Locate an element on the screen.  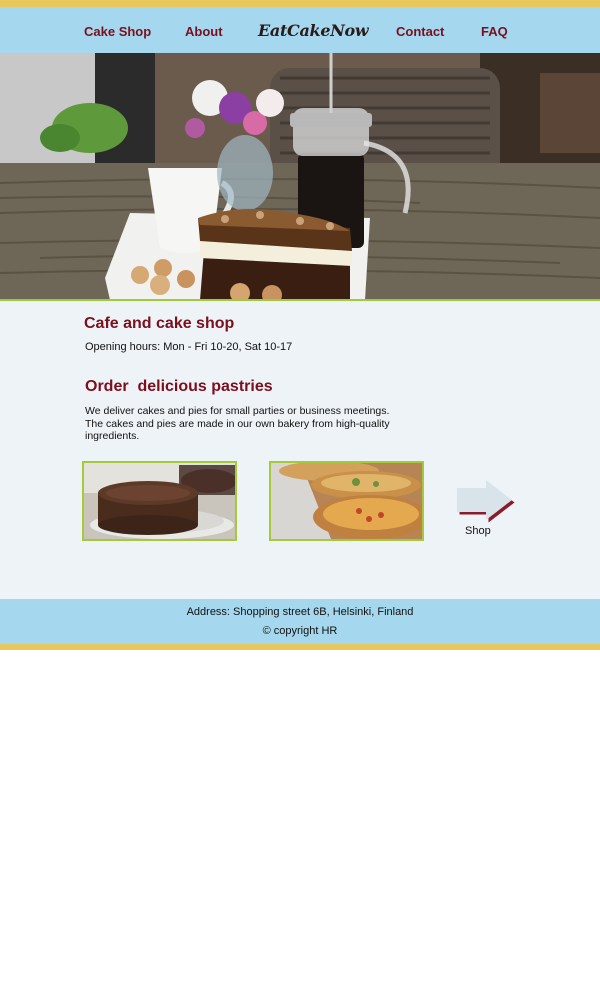
main-nav: Cake Shop About EatCakeNow Contact FAQ is located at coordinates (300, 30).